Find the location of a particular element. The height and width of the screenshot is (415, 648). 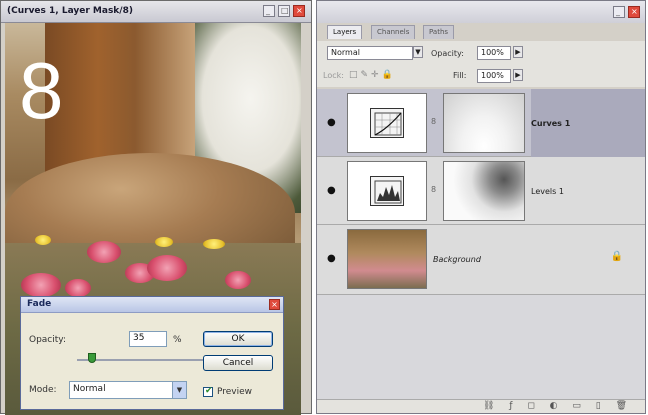

blend-mode-select: Normal is located at coordinates (370, 53).